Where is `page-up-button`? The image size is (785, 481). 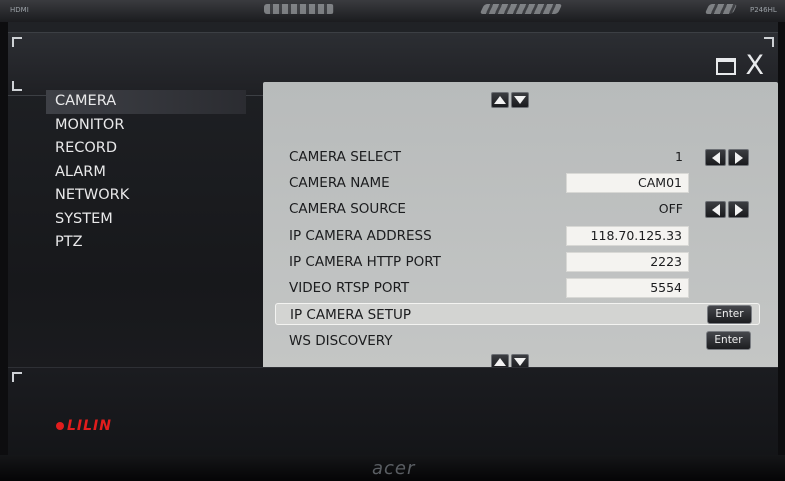 page-up-button is located at coordinates (500, 100).